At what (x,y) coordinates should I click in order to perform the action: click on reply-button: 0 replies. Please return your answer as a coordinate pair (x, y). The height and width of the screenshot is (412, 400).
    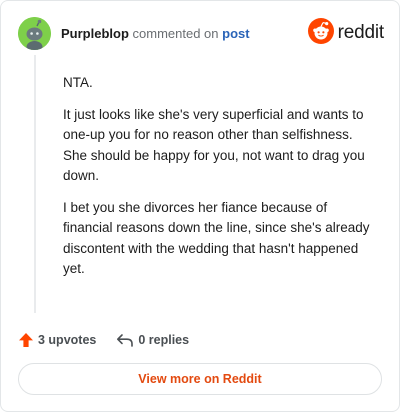
    Looking at the image, I should click on (152, 340).